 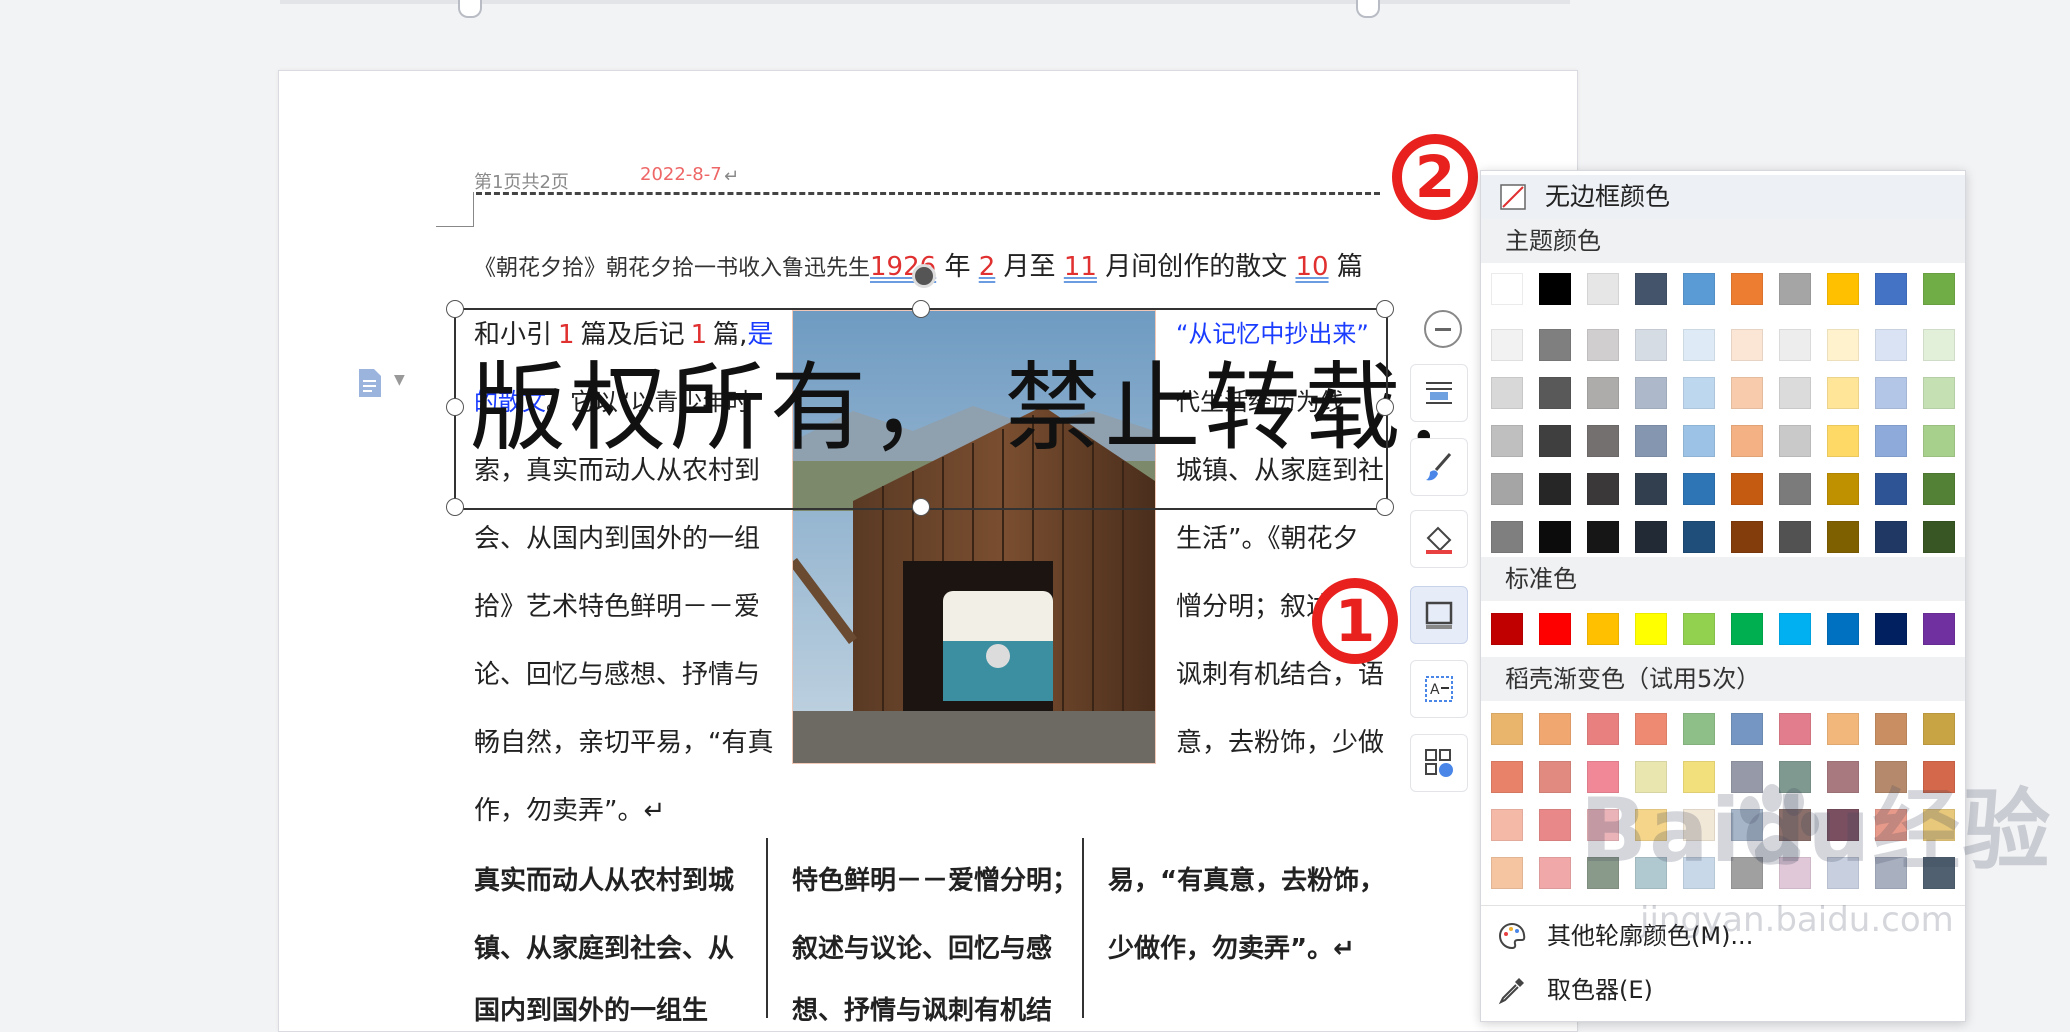 What do you see at coordinates (1439, 689) in the screenshot?
I see `text-box-button: A` at bounding box center [1439, 689].